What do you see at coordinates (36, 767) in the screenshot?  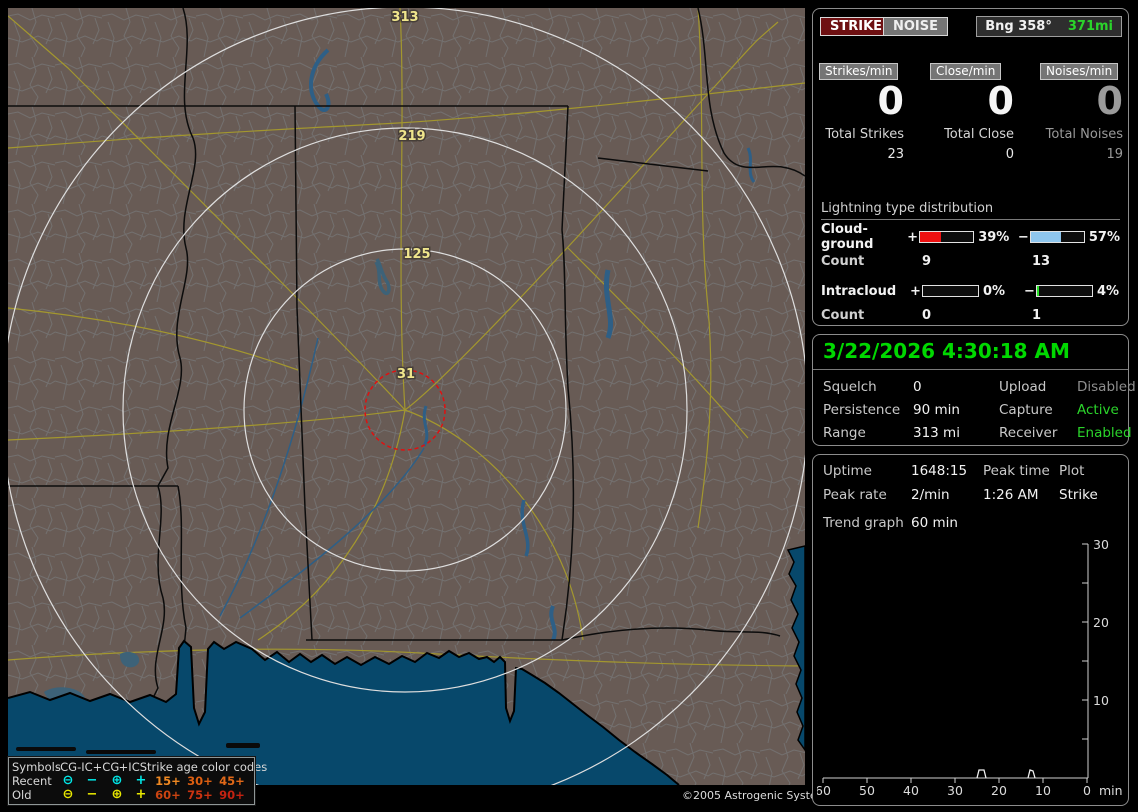 I see `legend-symbols-header: Symbols` at bounding box center [36, 767].